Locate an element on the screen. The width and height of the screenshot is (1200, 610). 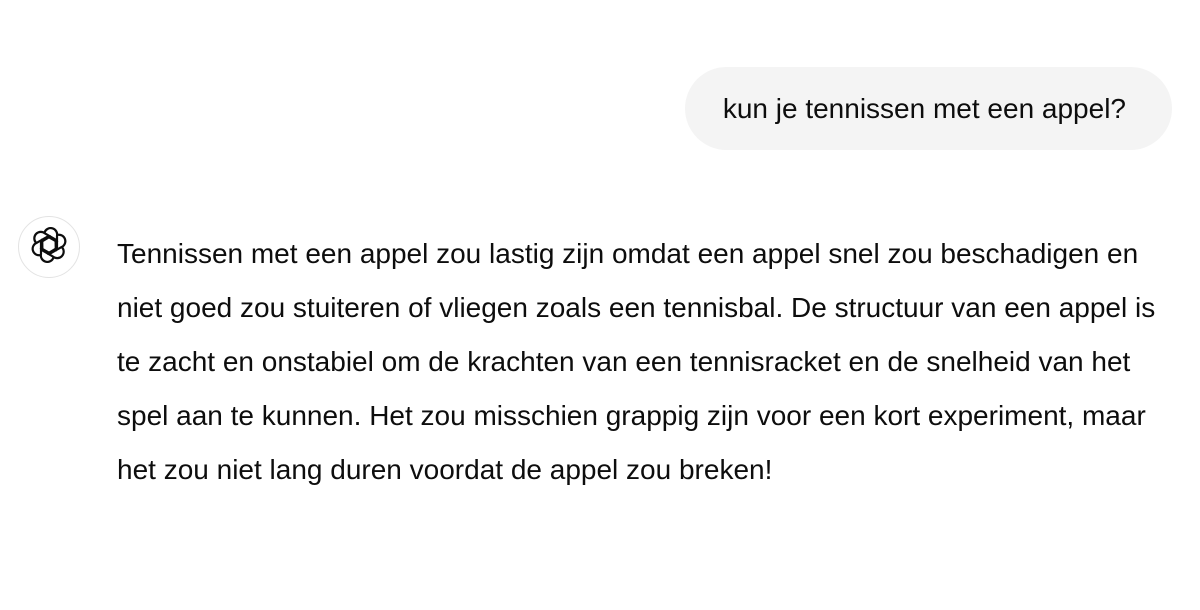
user-message-row: kun je tennissen met een appel? is located at coordinates (928, 108).